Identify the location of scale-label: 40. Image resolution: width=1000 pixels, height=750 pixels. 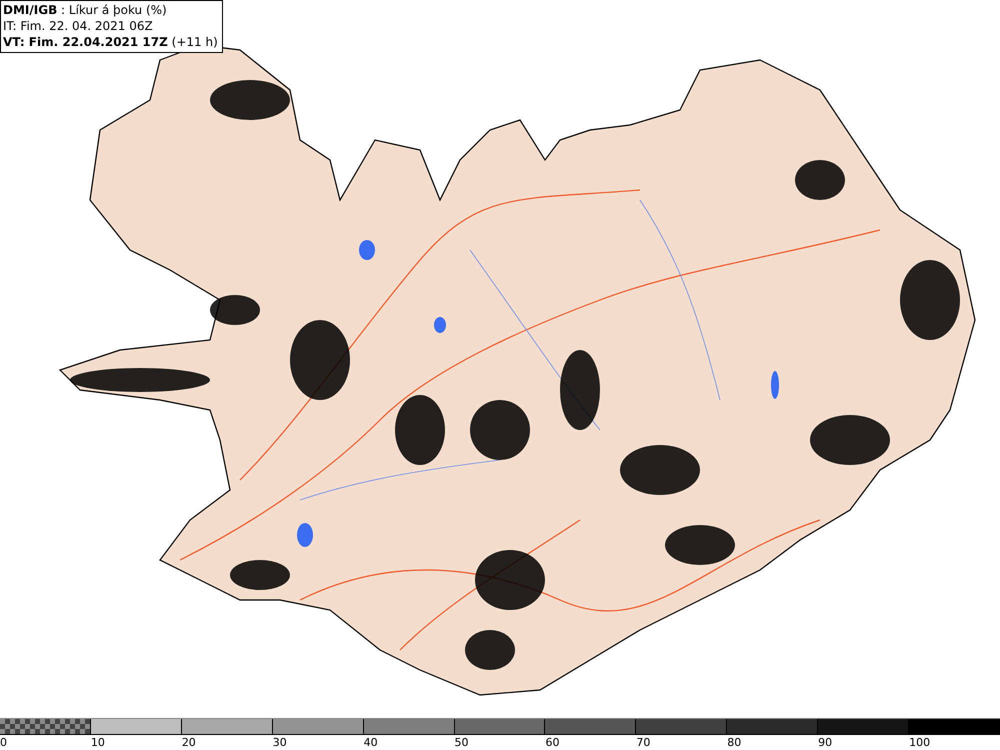
(371, 742).